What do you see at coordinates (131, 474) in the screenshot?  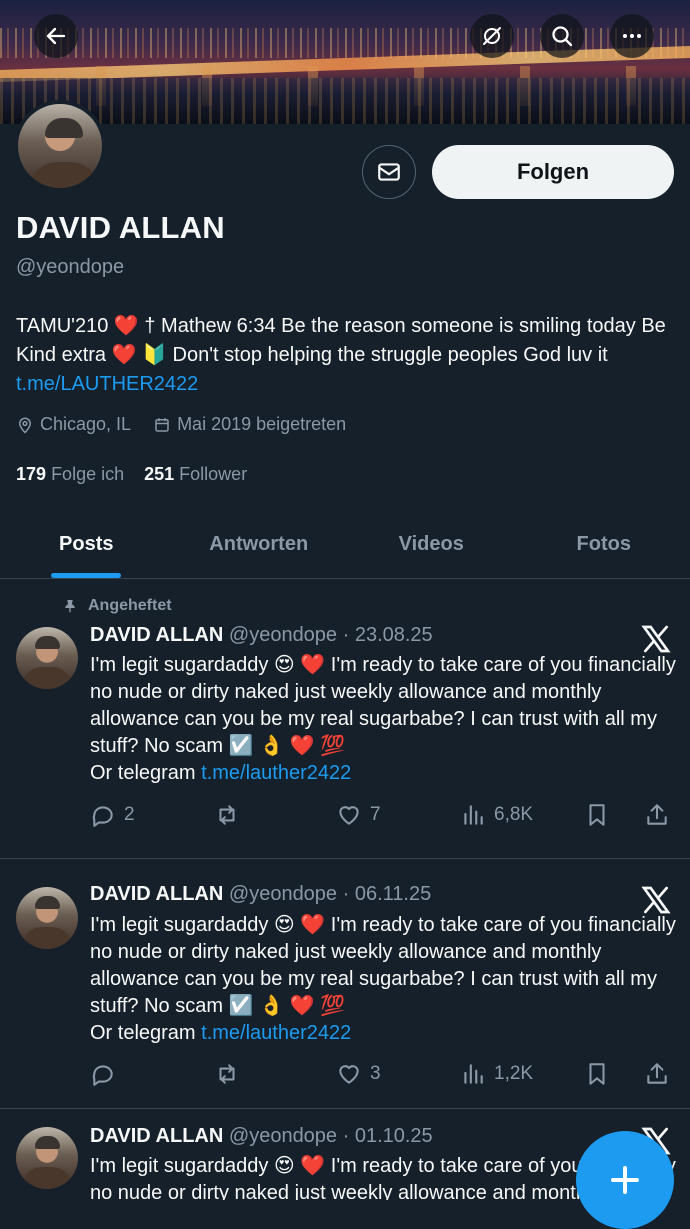 I see `follow-counts: 179 Folge ich 251 Follower` at bounding box center [131, 474].